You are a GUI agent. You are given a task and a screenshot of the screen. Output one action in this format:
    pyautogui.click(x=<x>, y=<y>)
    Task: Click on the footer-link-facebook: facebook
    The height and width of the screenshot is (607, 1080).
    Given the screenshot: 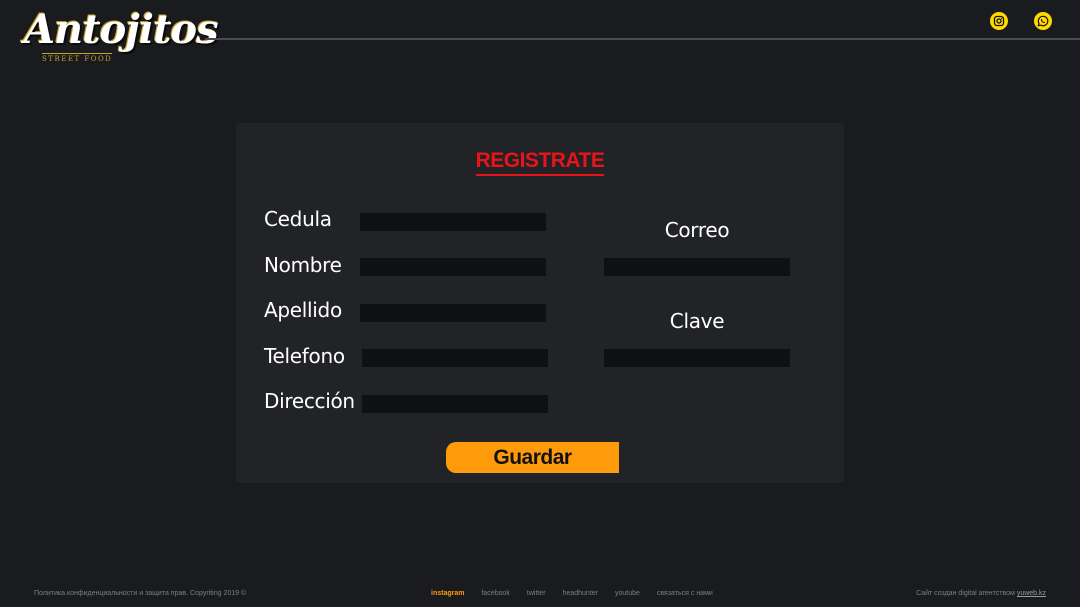 What is the action you would take?
    pyautogui.click(x=495, y=593)
    